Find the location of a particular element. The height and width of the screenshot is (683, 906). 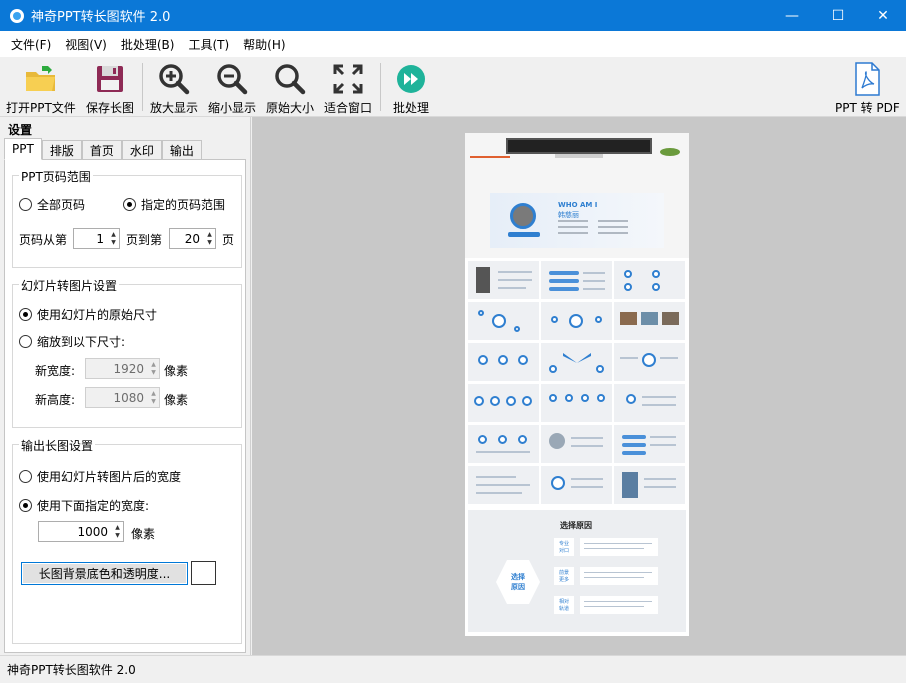

output-width-spinner: 1000 ▲ ▼ is located at coordinates (81, 531).